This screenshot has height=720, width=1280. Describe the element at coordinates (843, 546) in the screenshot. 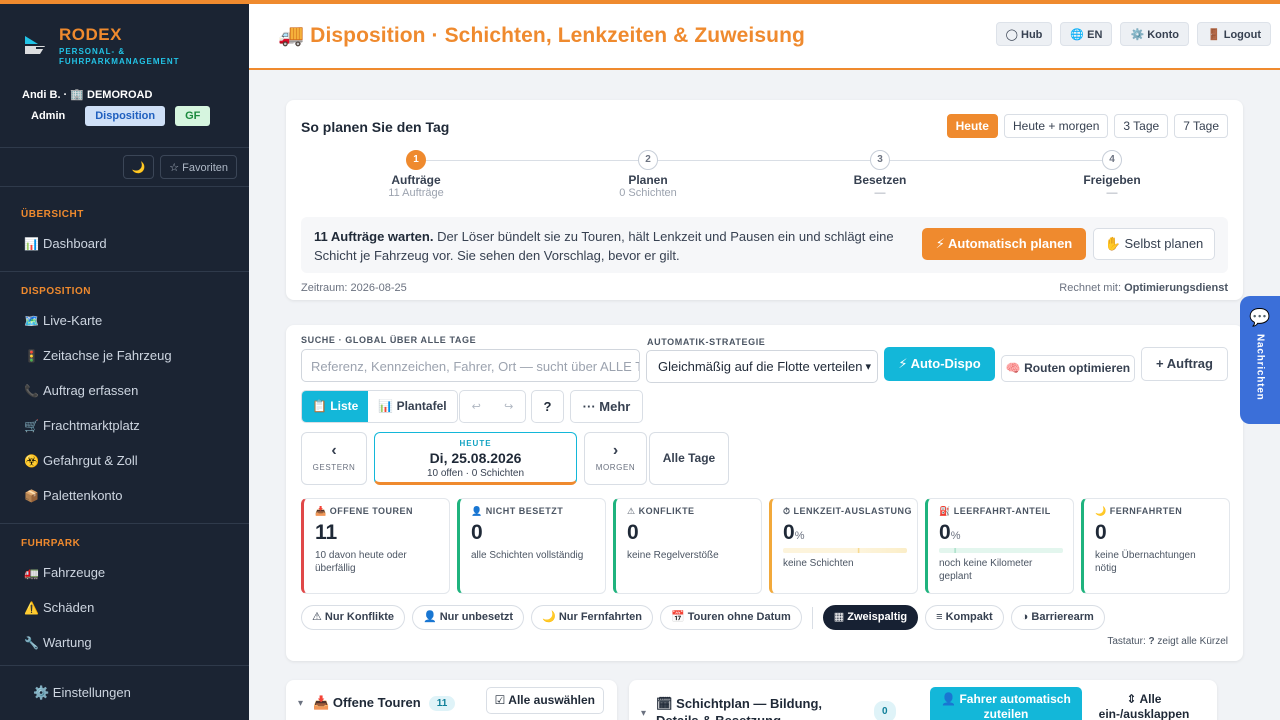

I see `kpi-driving-time: ⏱ LENKZEIT-AUSLASTUNG 0% keine Schichten` at that location.